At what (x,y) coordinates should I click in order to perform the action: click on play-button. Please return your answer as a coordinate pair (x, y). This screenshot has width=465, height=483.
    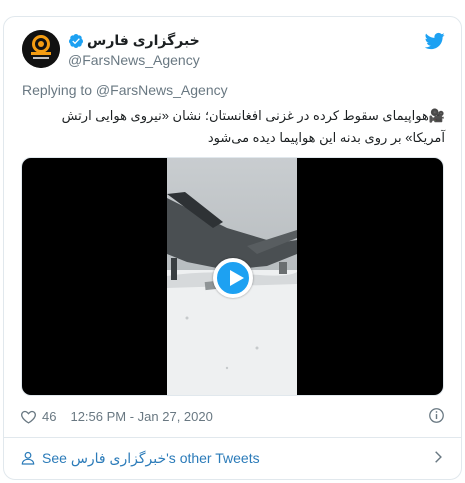
    Looking at the image, I should click on (233, 278).